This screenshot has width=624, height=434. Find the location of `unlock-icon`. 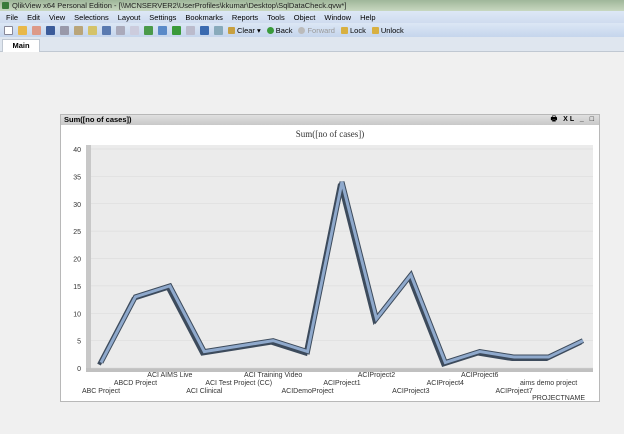

unlock-icon is located at coordinates (375, 30).